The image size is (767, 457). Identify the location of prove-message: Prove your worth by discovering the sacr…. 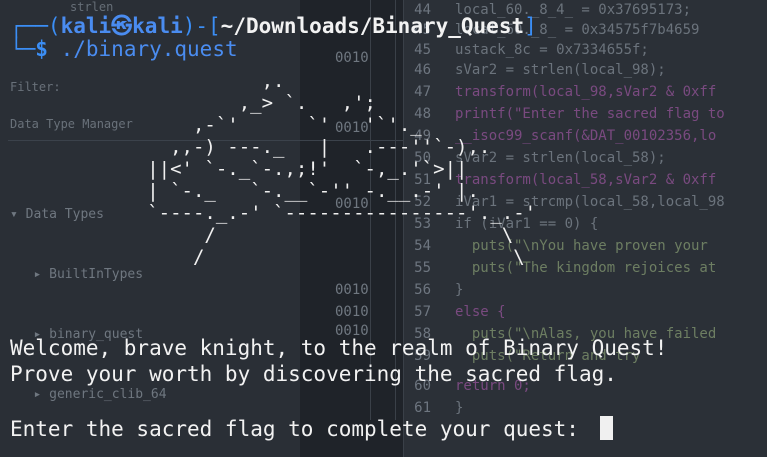
(313, 374).